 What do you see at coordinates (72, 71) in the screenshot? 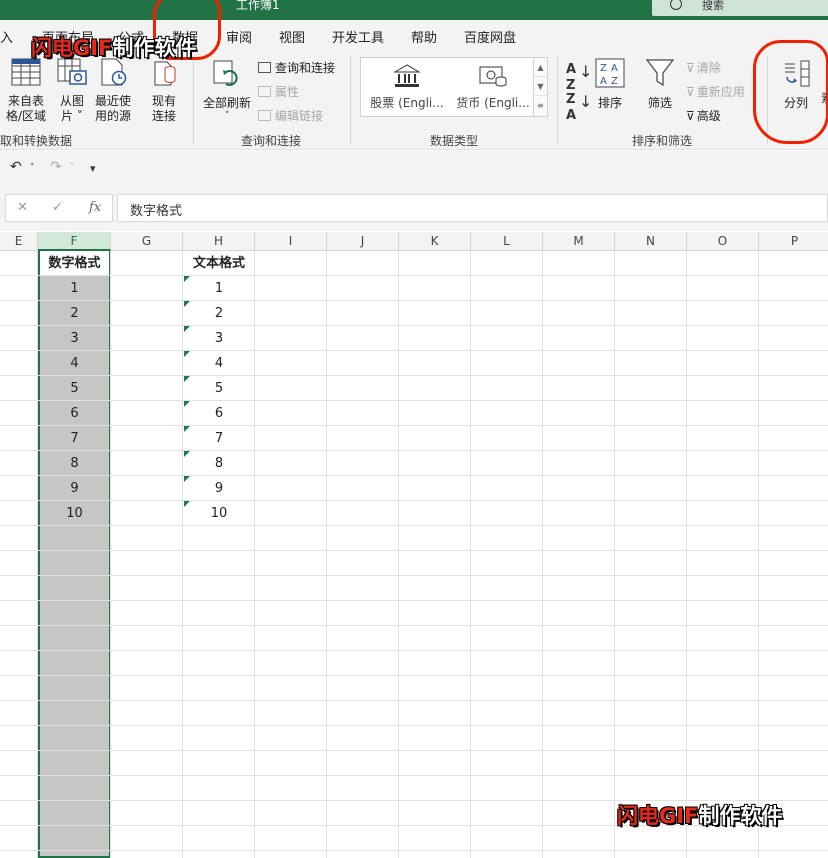
I see `picture-table-icon` at bounding box center [72, 71].